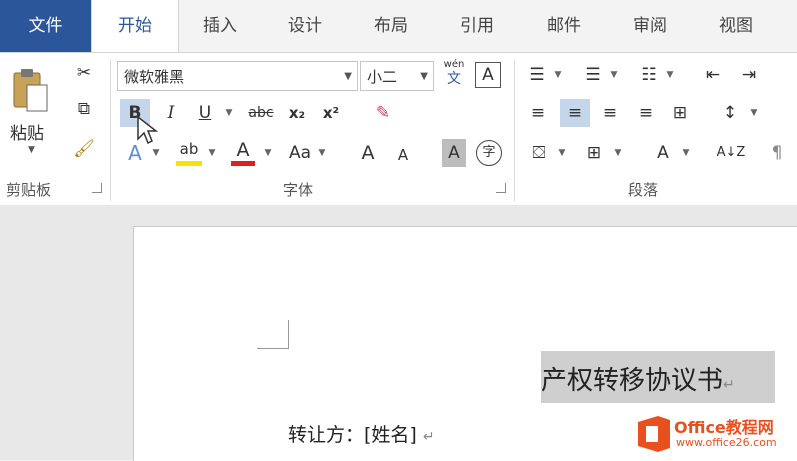 The height and width of the screenshot is (461, 797). Describe the element at coordinates (731, 153) in the screenshot. I see `sort-button: A↓Z` at that location.